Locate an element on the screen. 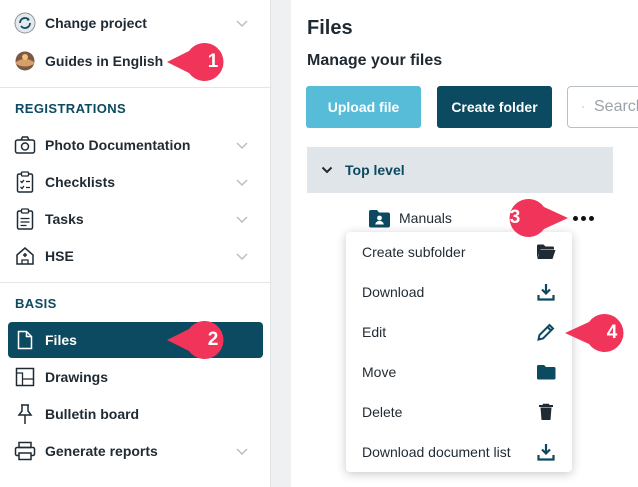 The height and width of the screenshot is (487, 638). menu-item-label: Delete is located at coordinates (382, 412).